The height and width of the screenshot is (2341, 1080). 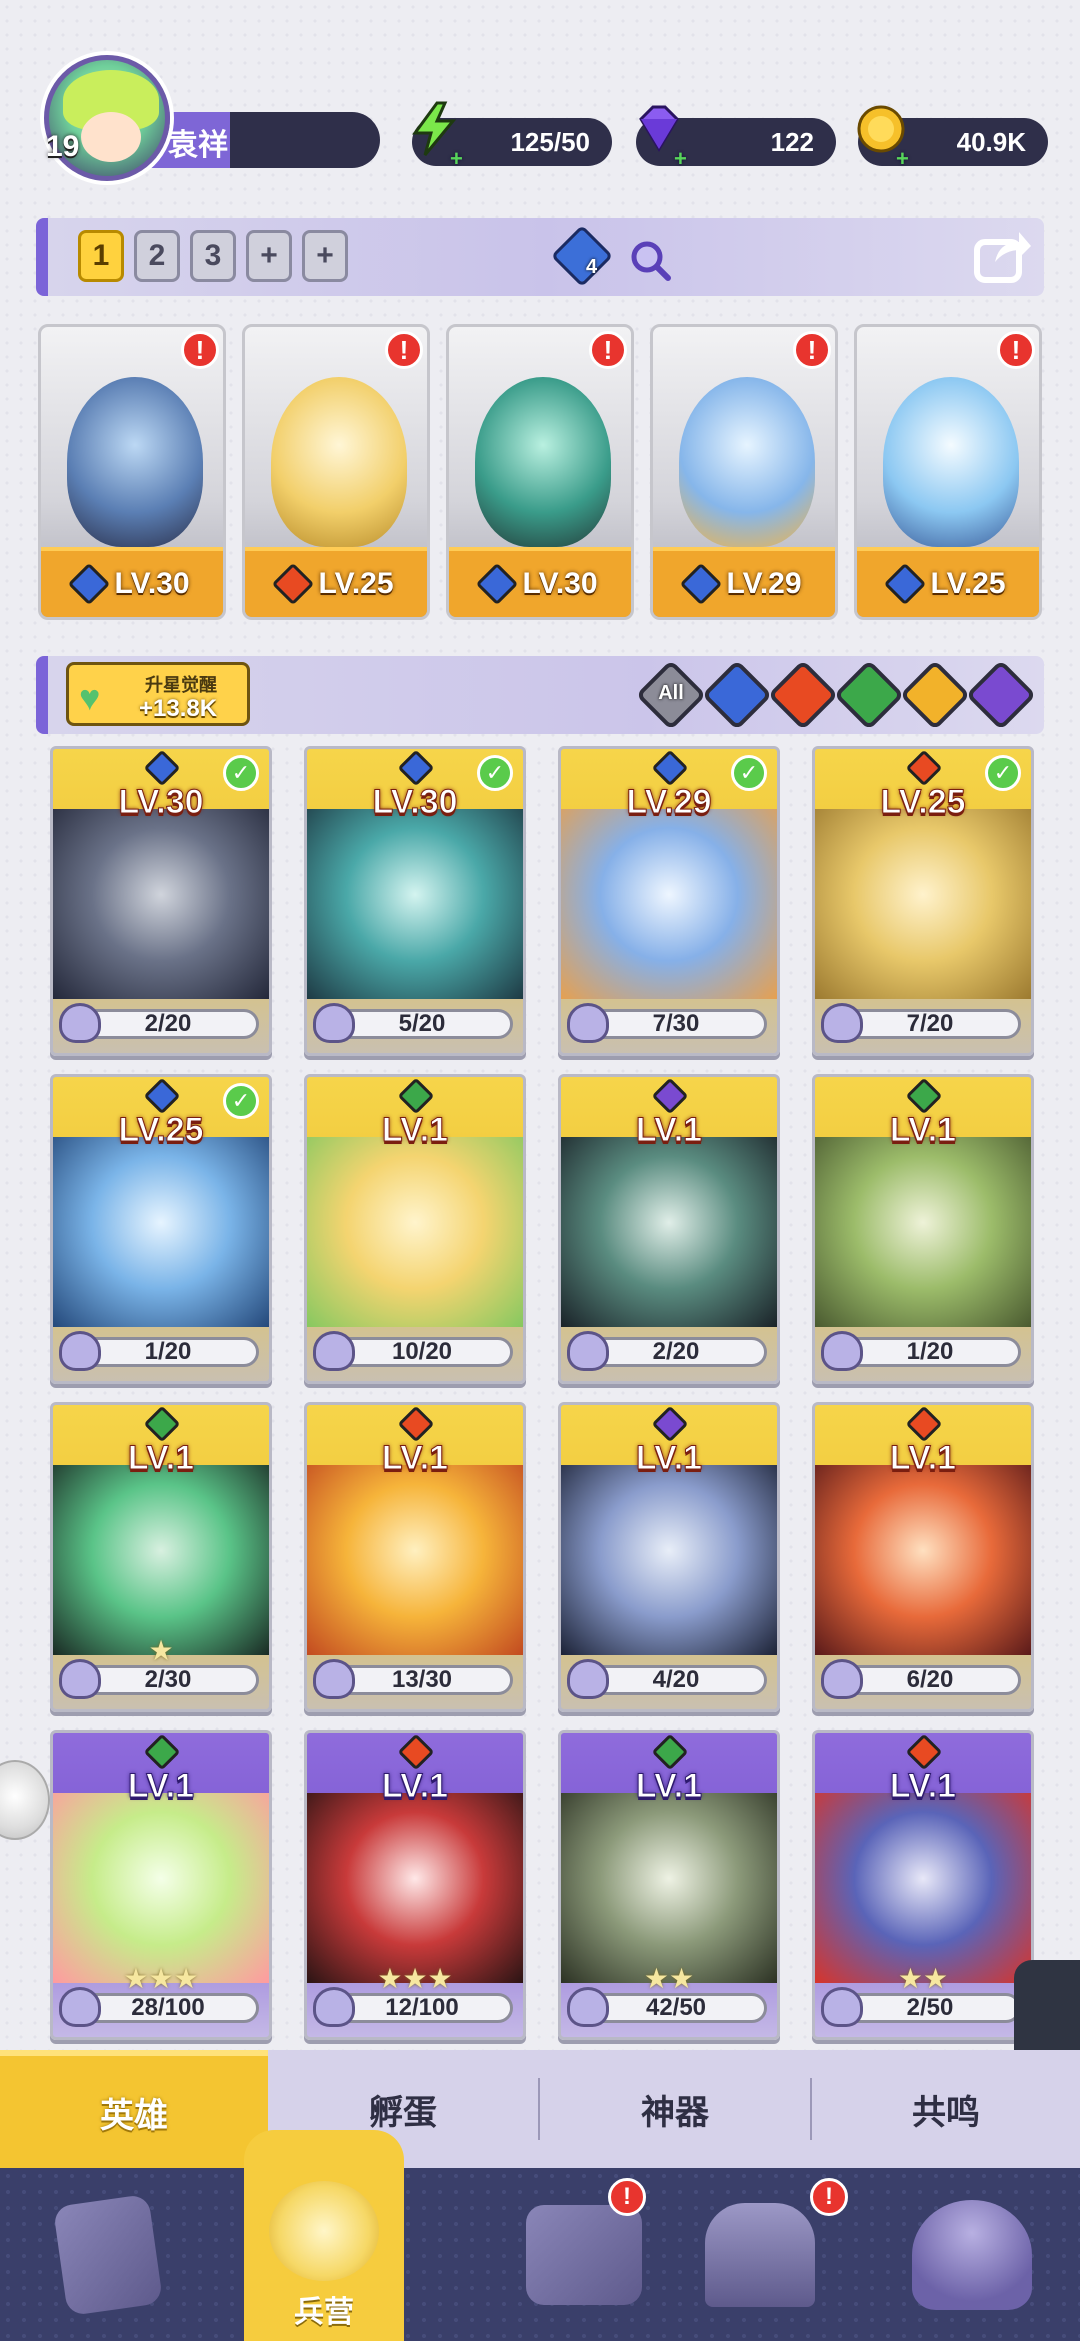 I want to click on hero-card: LV.1 13/30, so click(x=415, y=1557).